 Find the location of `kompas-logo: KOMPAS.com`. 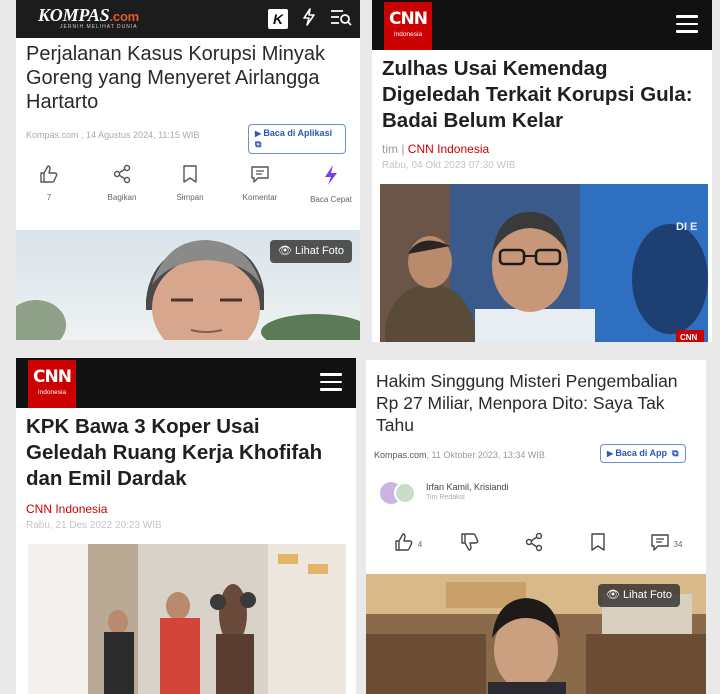

kompas-logo: KOMPAS.com is located at coordinates (88, 15).